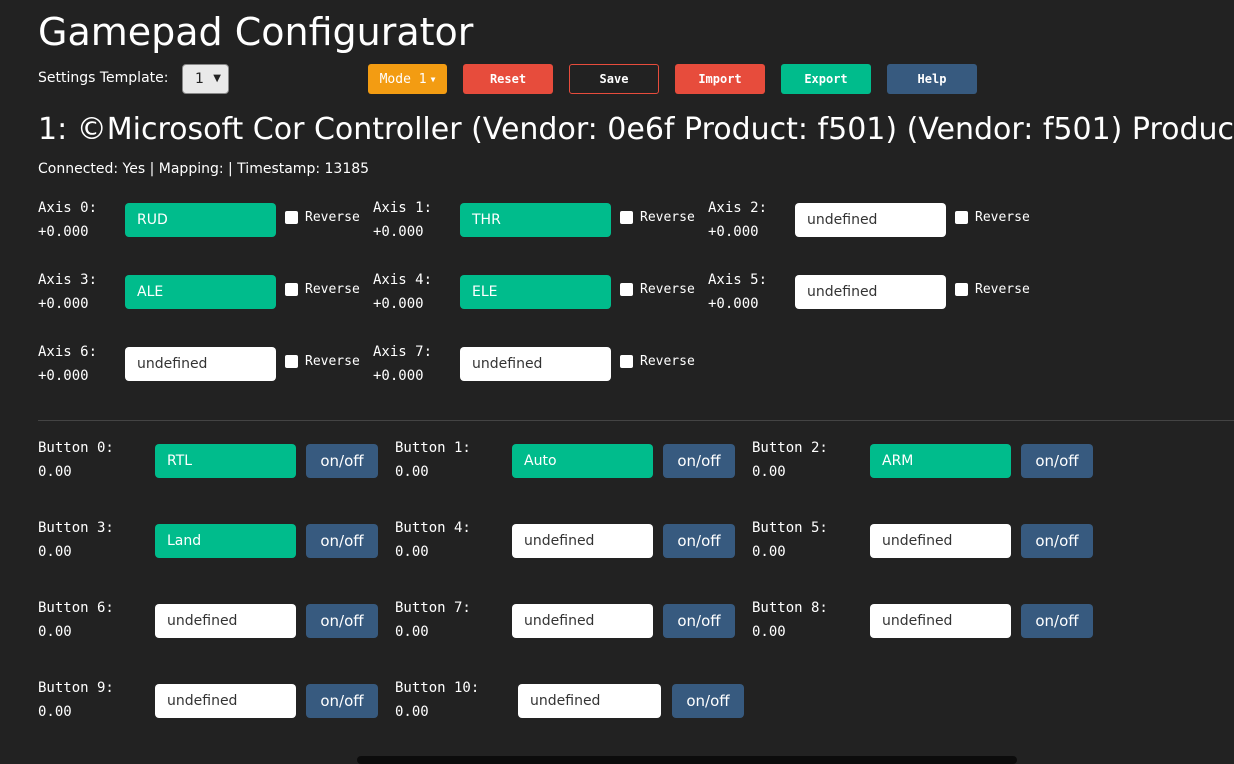 The image size is (1234, 764). Describe the element at coordinates (225, 541) in the screenshot. I see `button-mapping-field: Land` at that location.